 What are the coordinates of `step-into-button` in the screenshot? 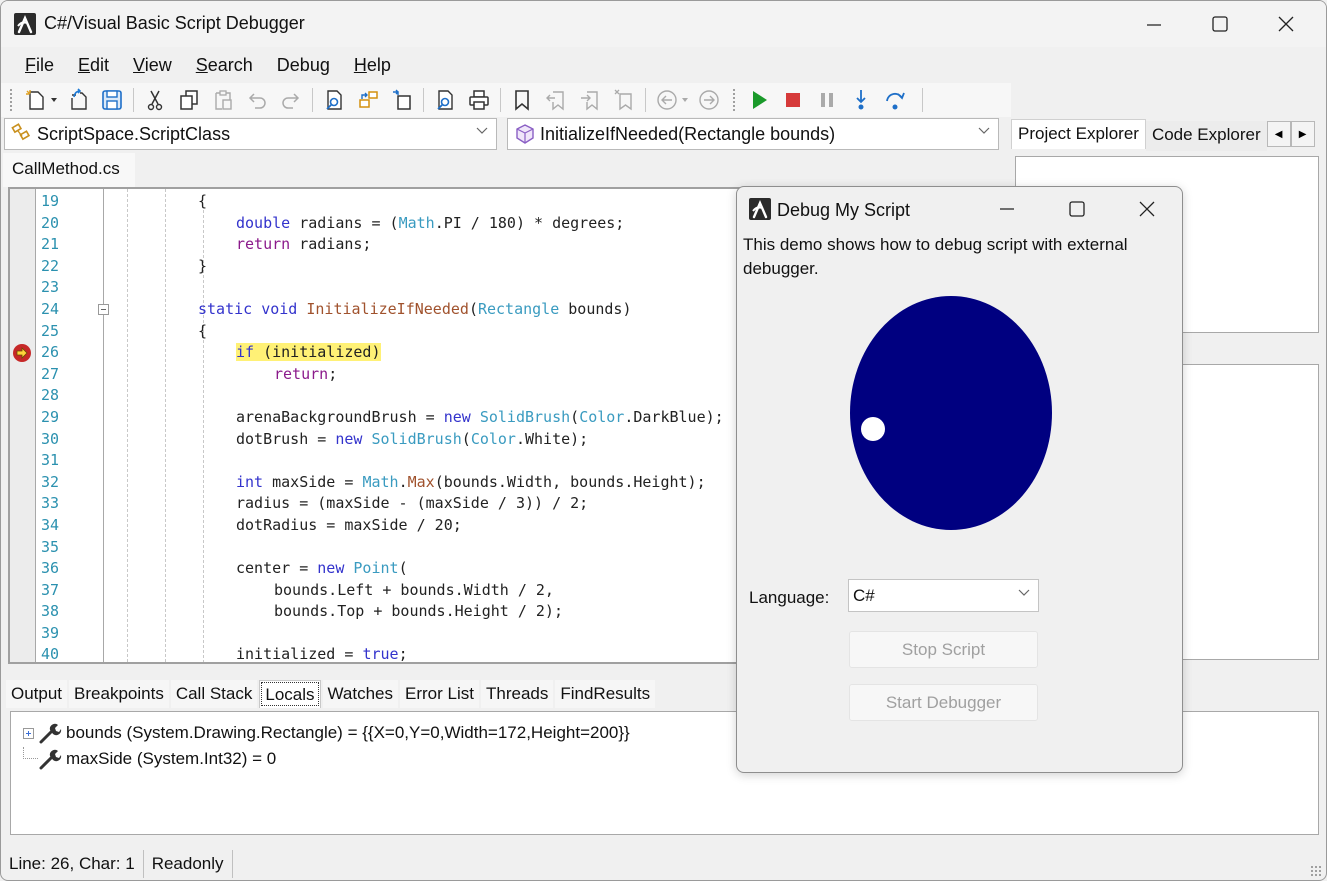 It's located at (861, 100).